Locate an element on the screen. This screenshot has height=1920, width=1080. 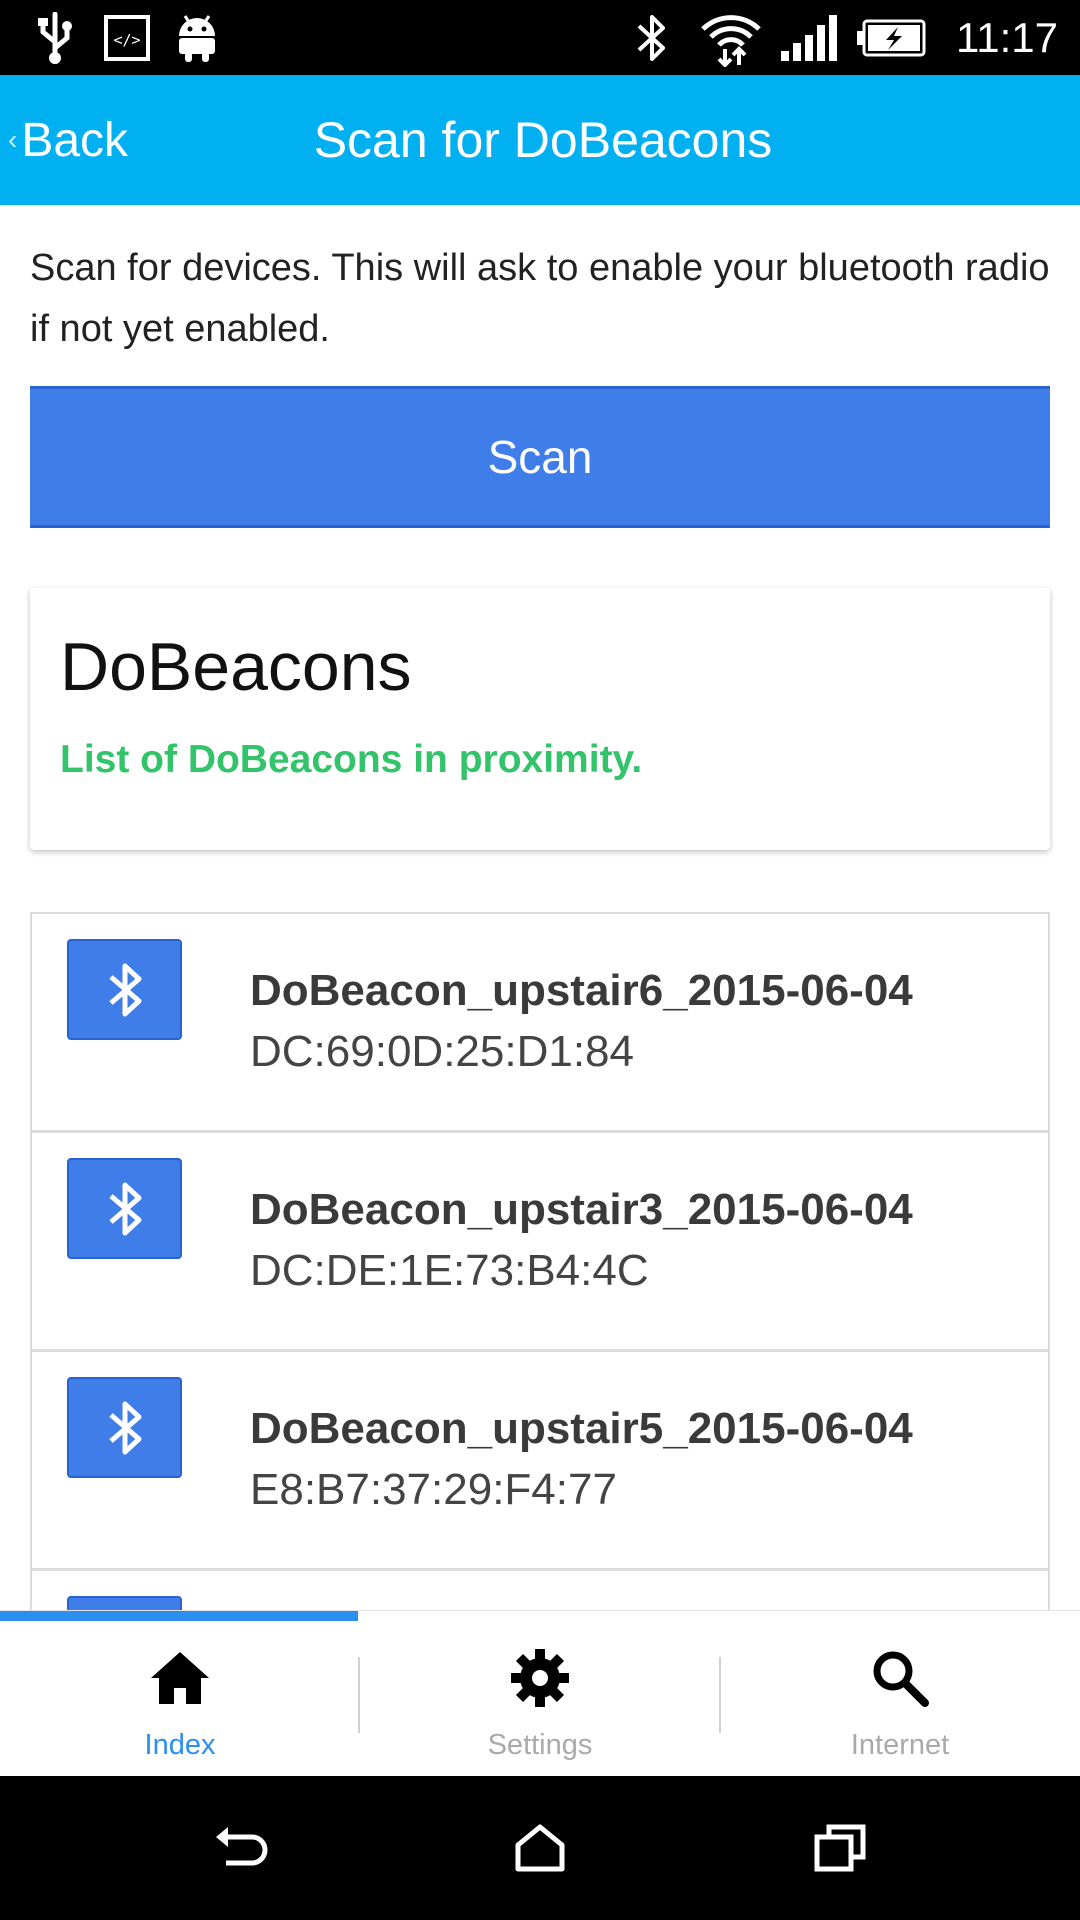
android-icon is located at coordinates (197, 37).